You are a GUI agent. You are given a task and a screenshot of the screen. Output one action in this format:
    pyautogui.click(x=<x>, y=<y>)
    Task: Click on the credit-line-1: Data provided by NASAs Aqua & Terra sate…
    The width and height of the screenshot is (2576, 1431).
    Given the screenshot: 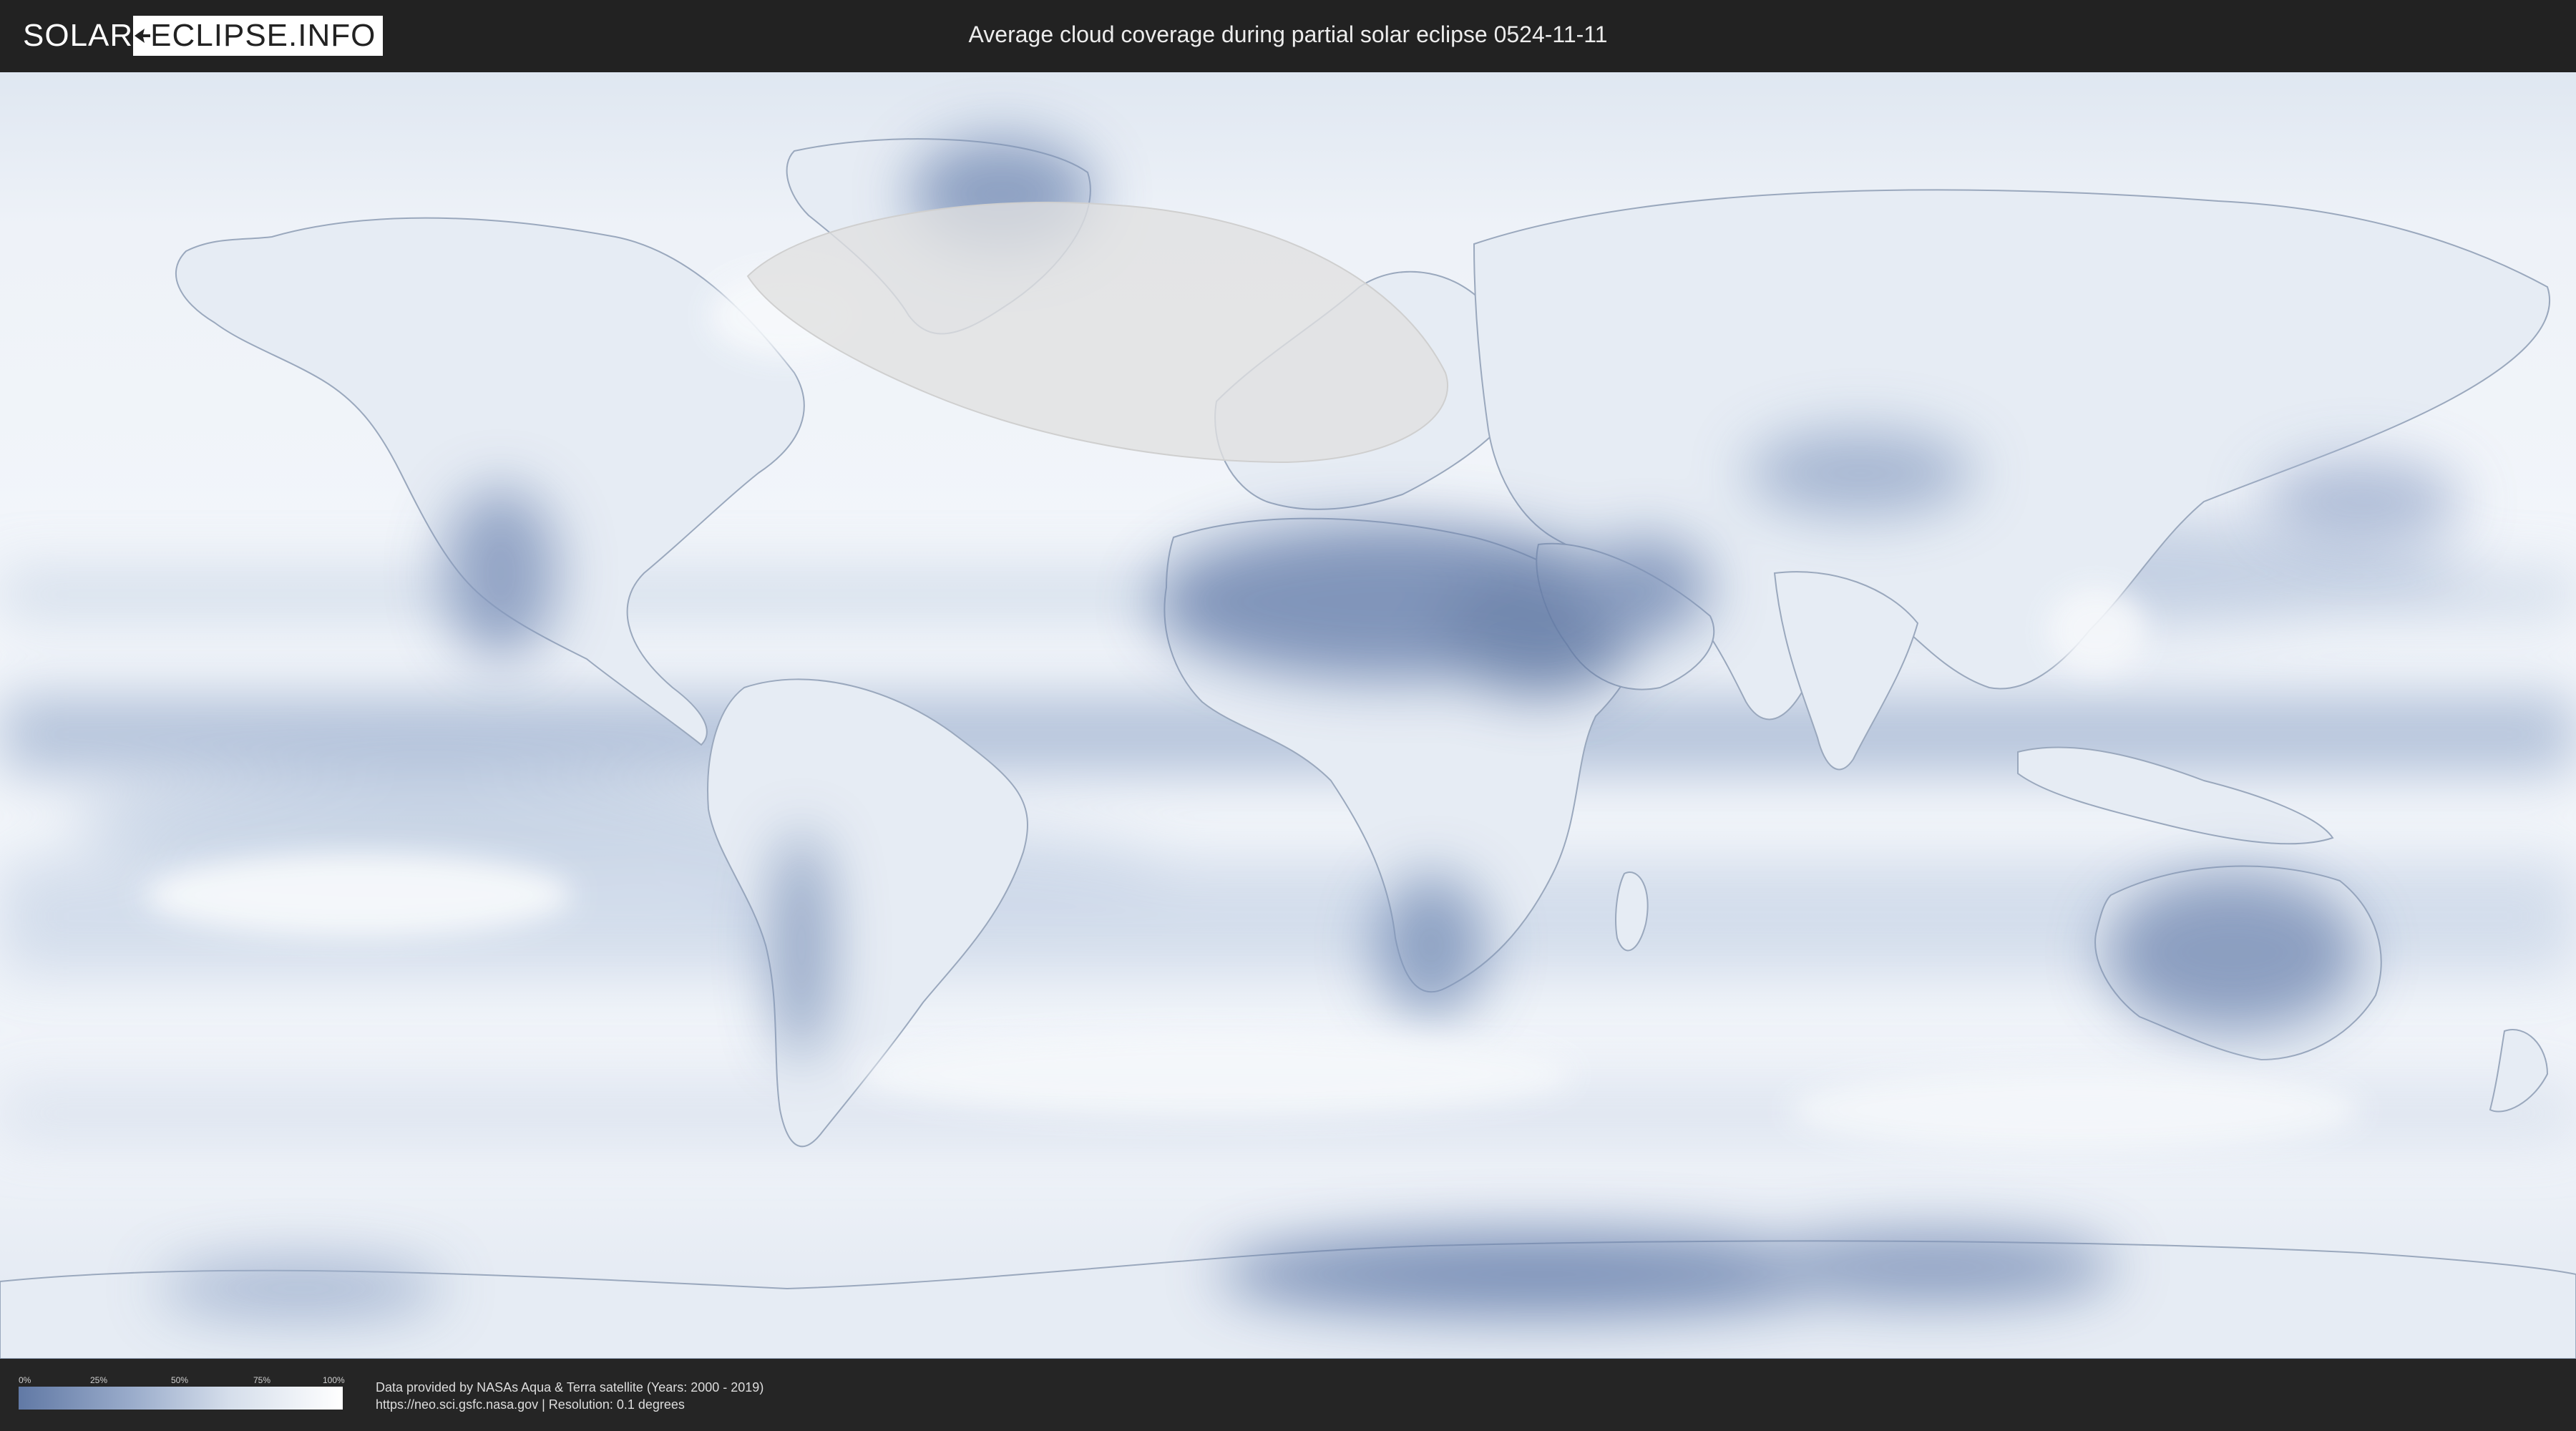 What is the action you would take?
    pyautogui.click(x=570, y=1387)
    